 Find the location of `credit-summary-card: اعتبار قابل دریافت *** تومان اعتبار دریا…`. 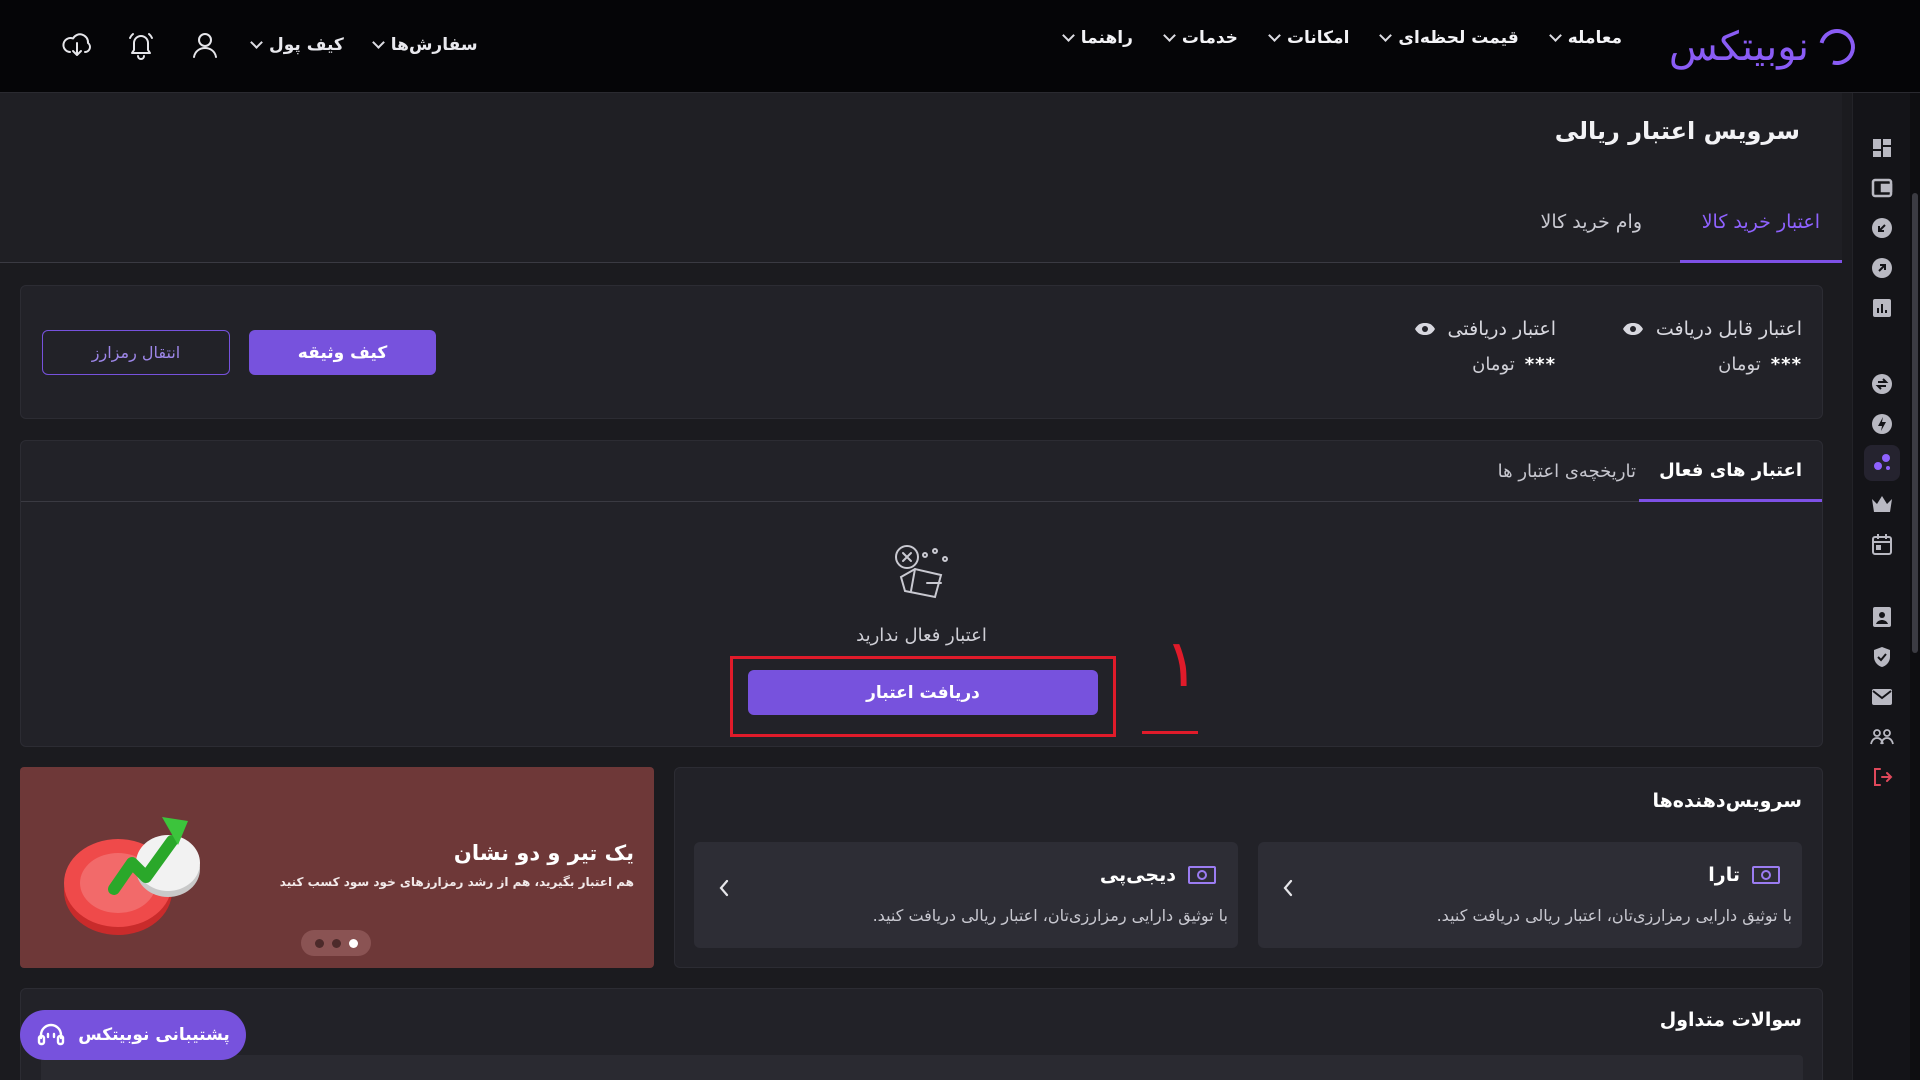

credit-summary-card: اعتبار قابل دریافت *** تومان اعتبار دریا… is located at coordinates (921, 352).